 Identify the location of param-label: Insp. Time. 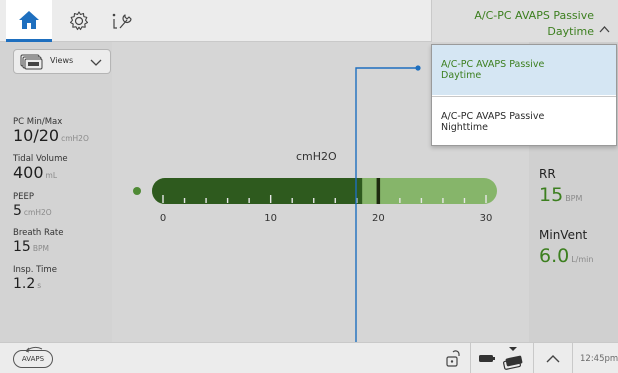
(35, 270).